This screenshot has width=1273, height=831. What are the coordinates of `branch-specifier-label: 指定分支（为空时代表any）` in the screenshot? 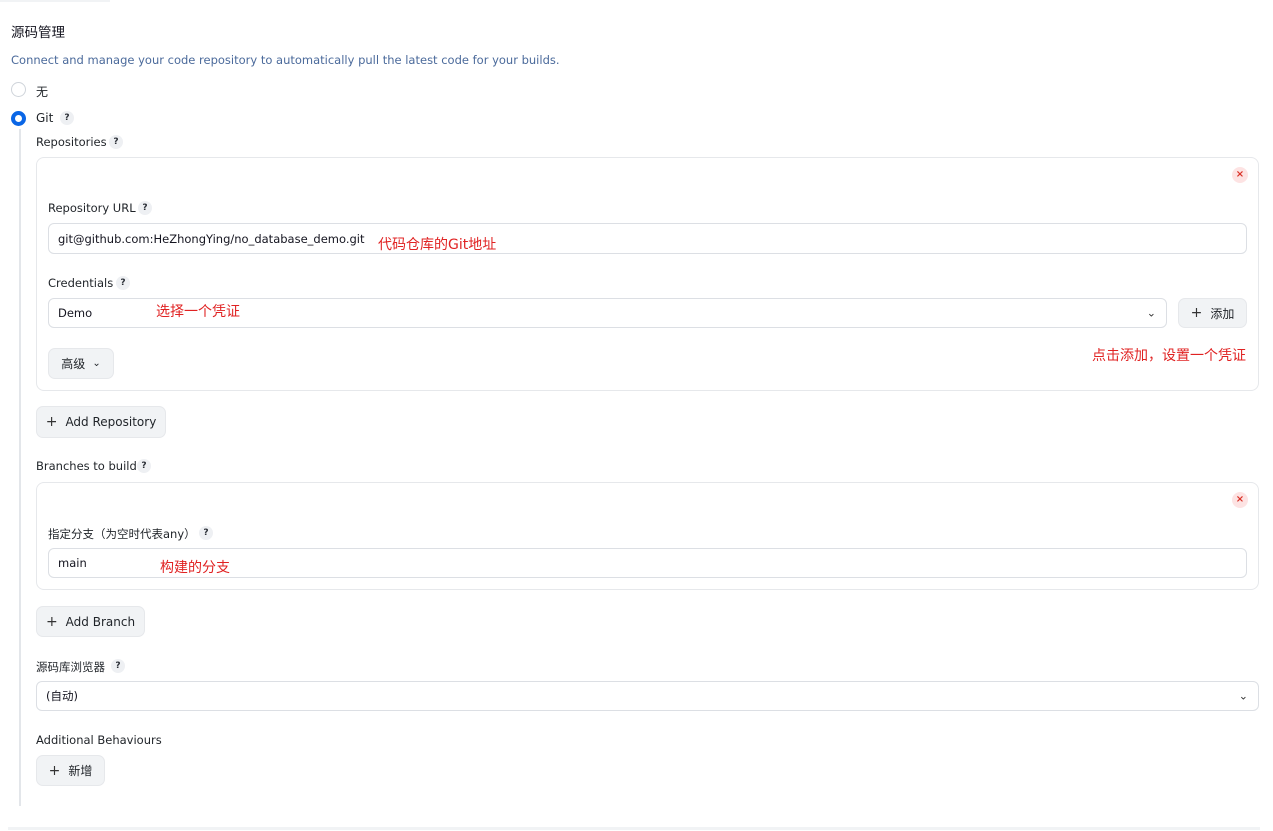 It's located at (122, 534).